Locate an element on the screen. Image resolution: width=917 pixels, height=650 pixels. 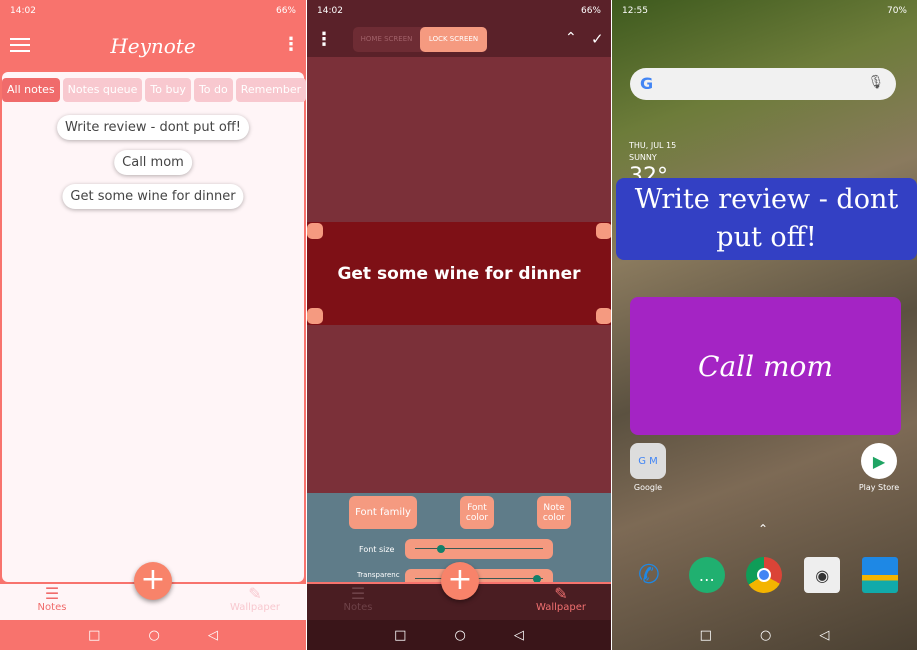
microphone-icon: 🎙 is located at coordinates (875, 82).